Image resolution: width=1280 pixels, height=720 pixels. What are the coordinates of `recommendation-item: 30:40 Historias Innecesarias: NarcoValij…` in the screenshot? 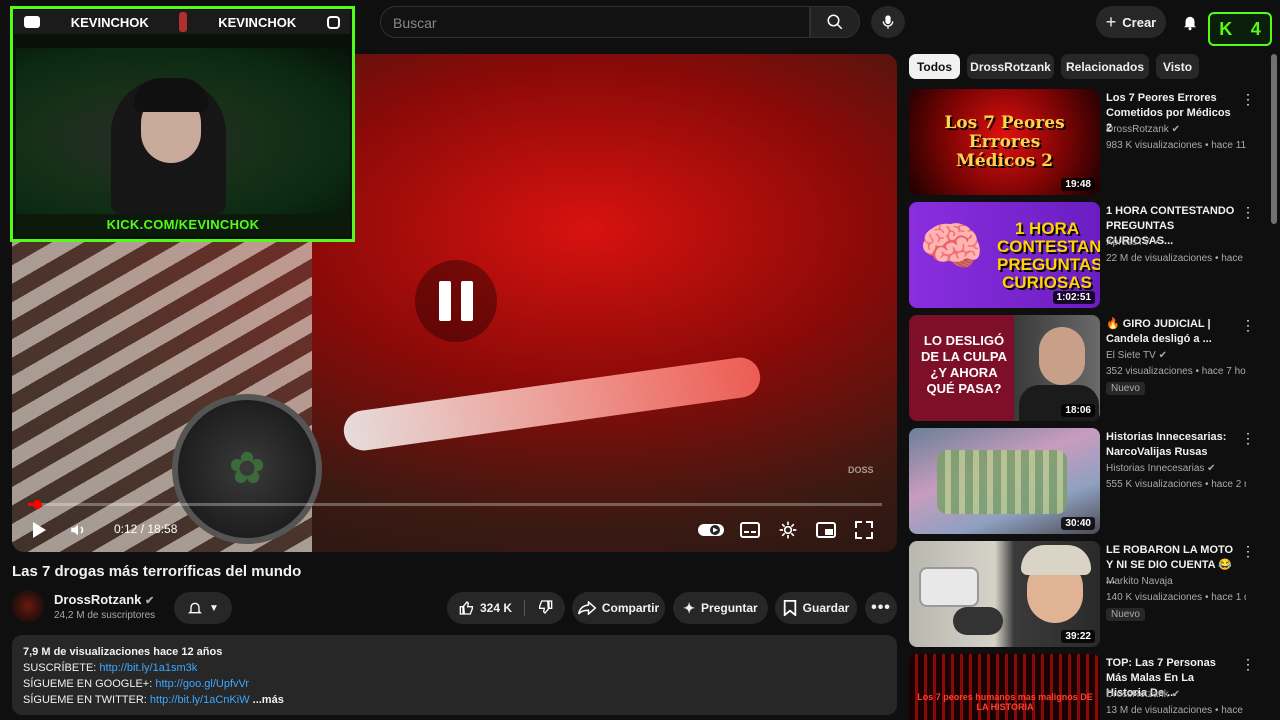 It's located at (1089, 482).